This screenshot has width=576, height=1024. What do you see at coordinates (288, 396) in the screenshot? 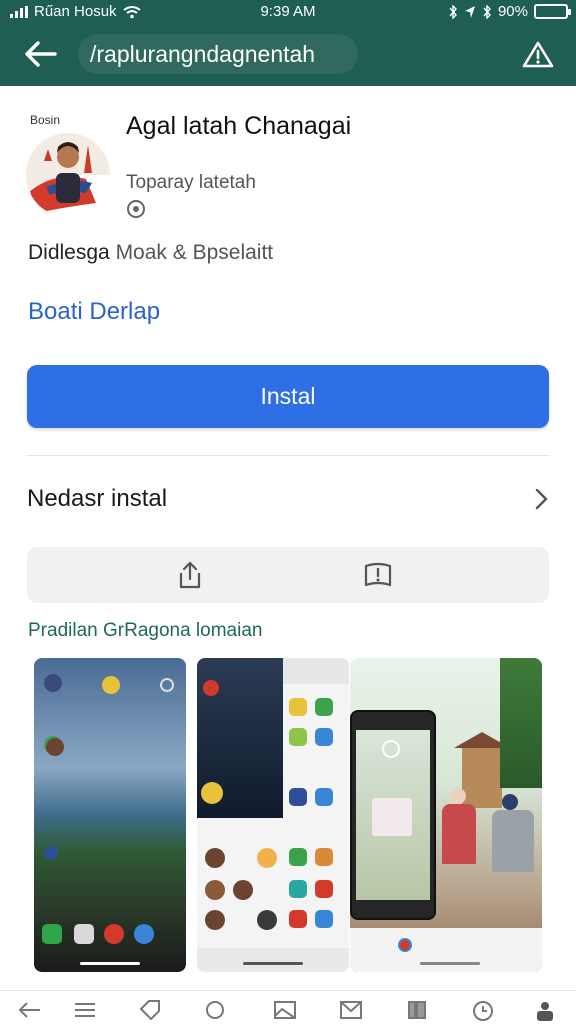
I see `install-button: Instal` at bounding box center [288, 396].